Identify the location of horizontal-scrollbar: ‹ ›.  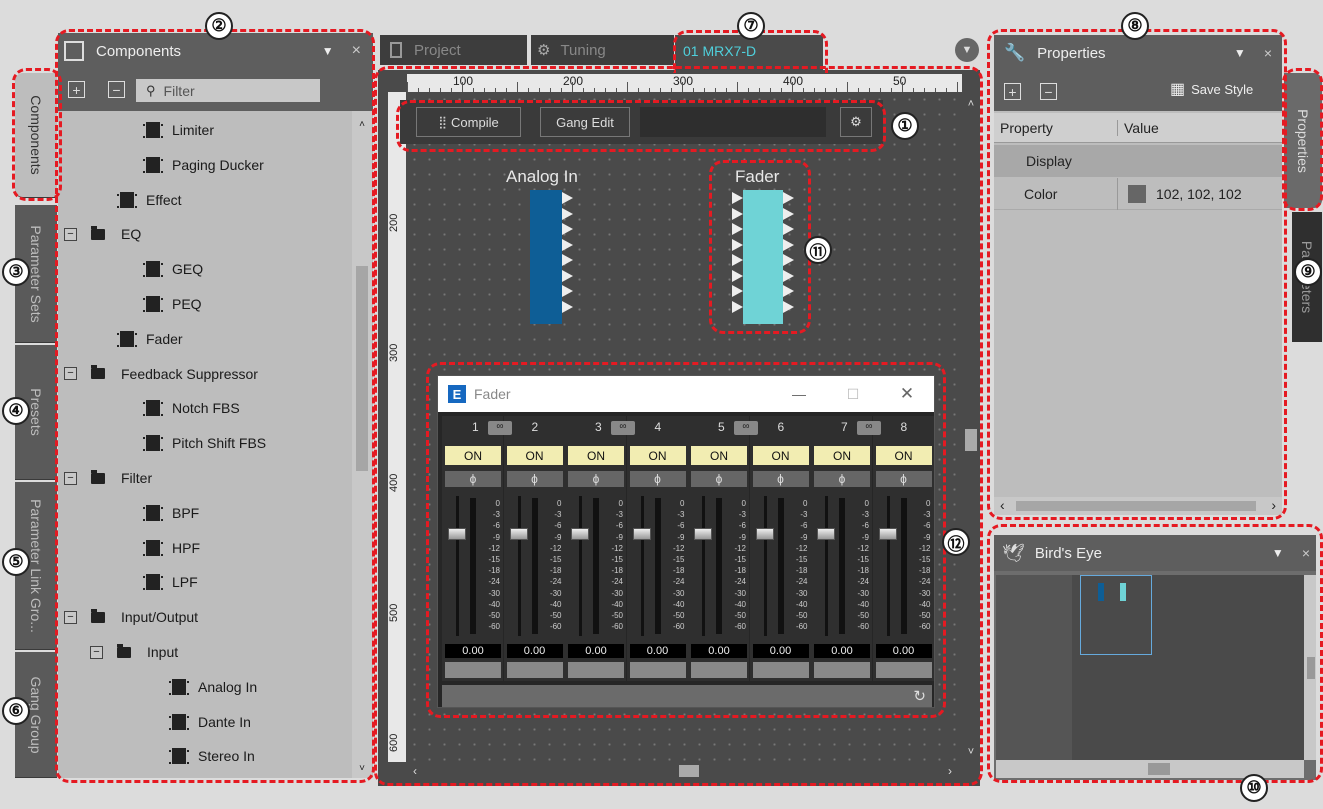
(683, 771).